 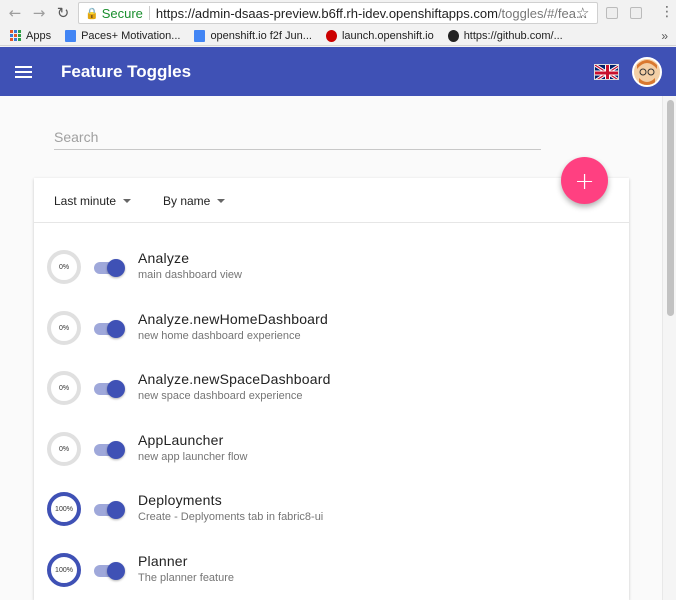 What do you see at coordinates (186, 578) in the screenshot?
I see `toggle-description: The planner feature` at bounding box center [186, 578].